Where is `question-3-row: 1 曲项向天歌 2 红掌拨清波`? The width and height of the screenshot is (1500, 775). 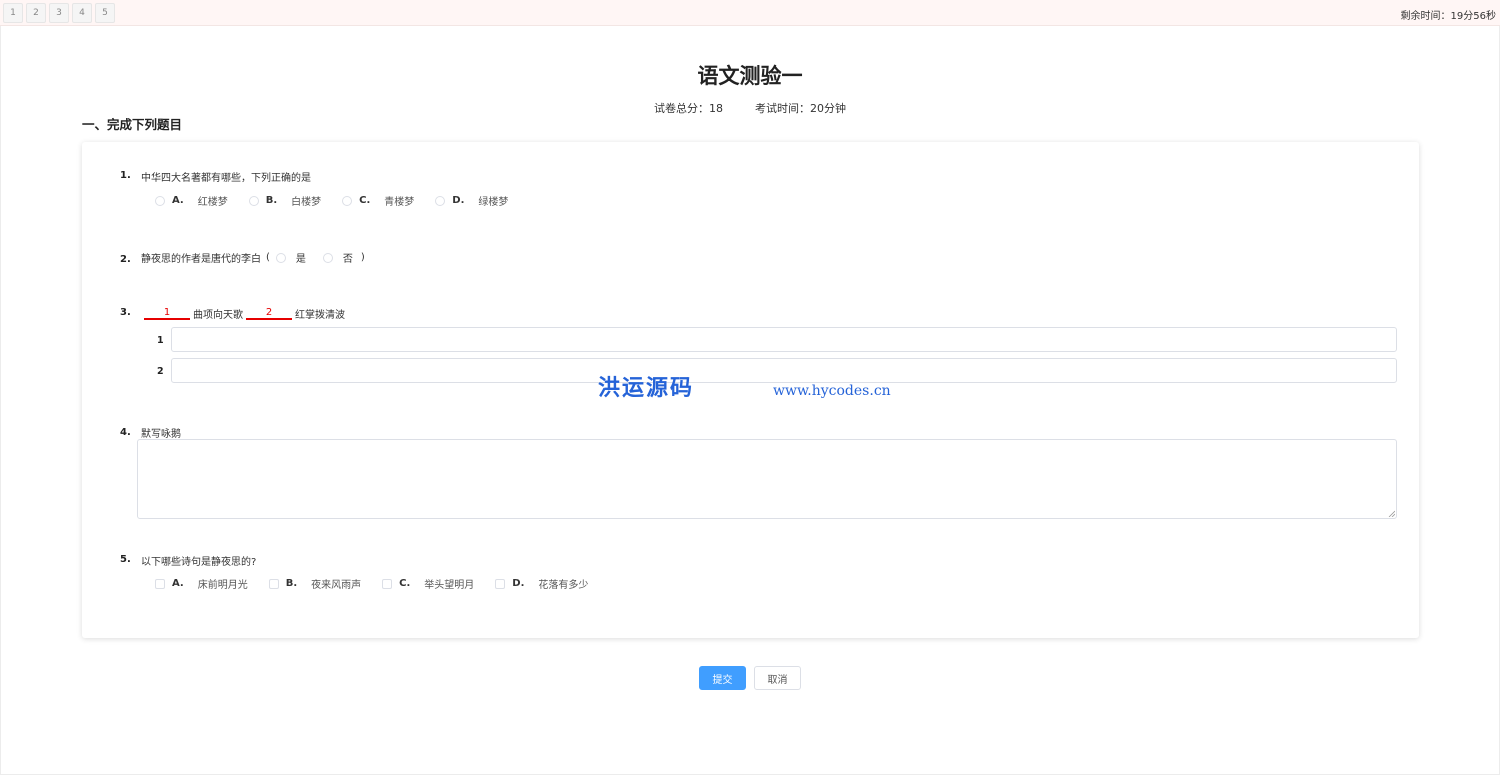 question-3-row: 1 曲项向天歌 2 红掌拨清波 is located at coordinates (243, 313).